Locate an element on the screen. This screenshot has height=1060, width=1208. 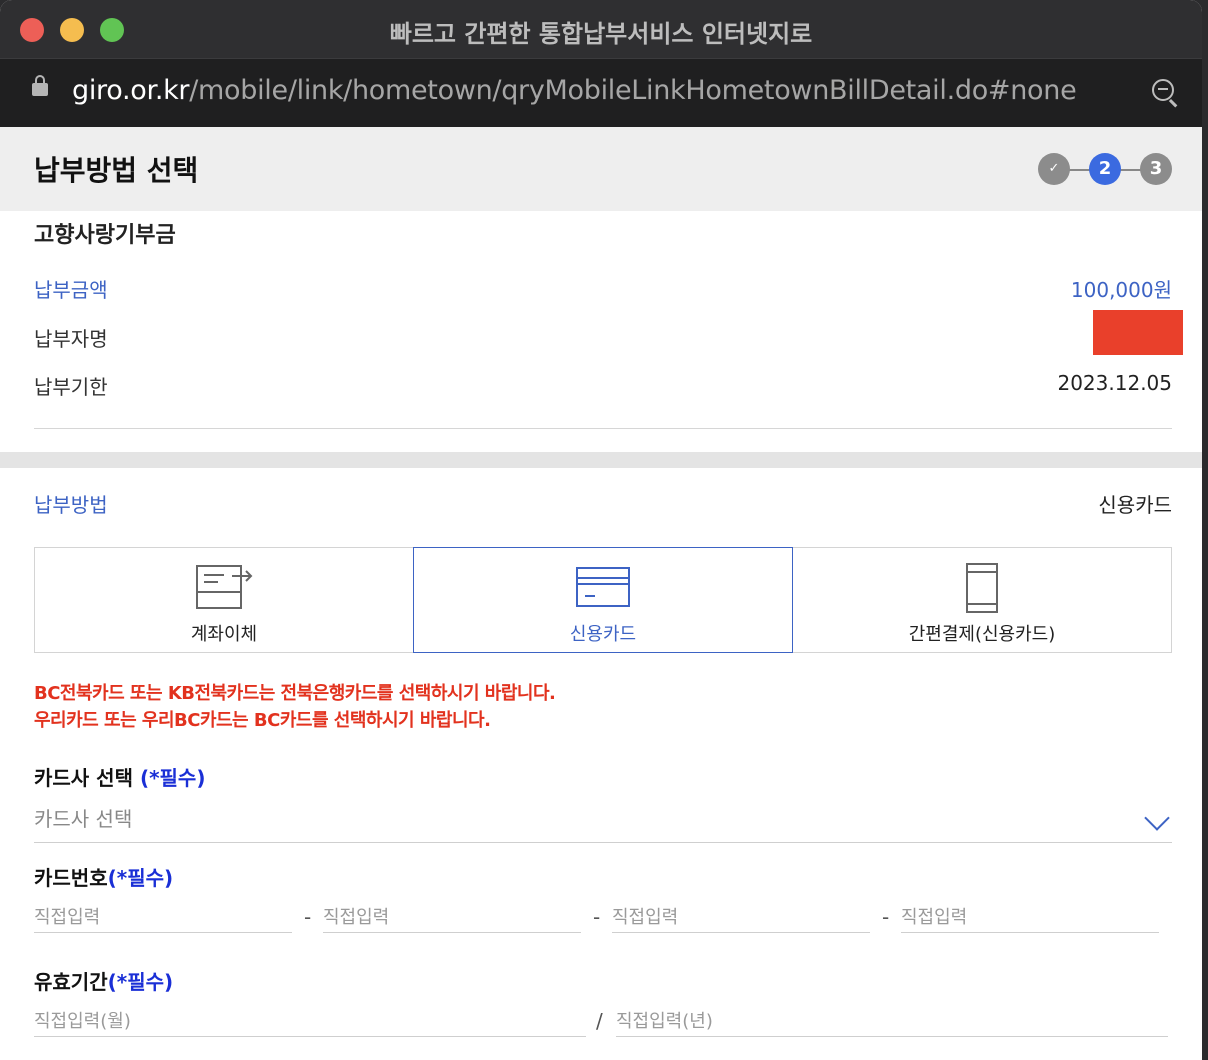
step-3-indicator: 3 is located at coordinates (1156, 169).